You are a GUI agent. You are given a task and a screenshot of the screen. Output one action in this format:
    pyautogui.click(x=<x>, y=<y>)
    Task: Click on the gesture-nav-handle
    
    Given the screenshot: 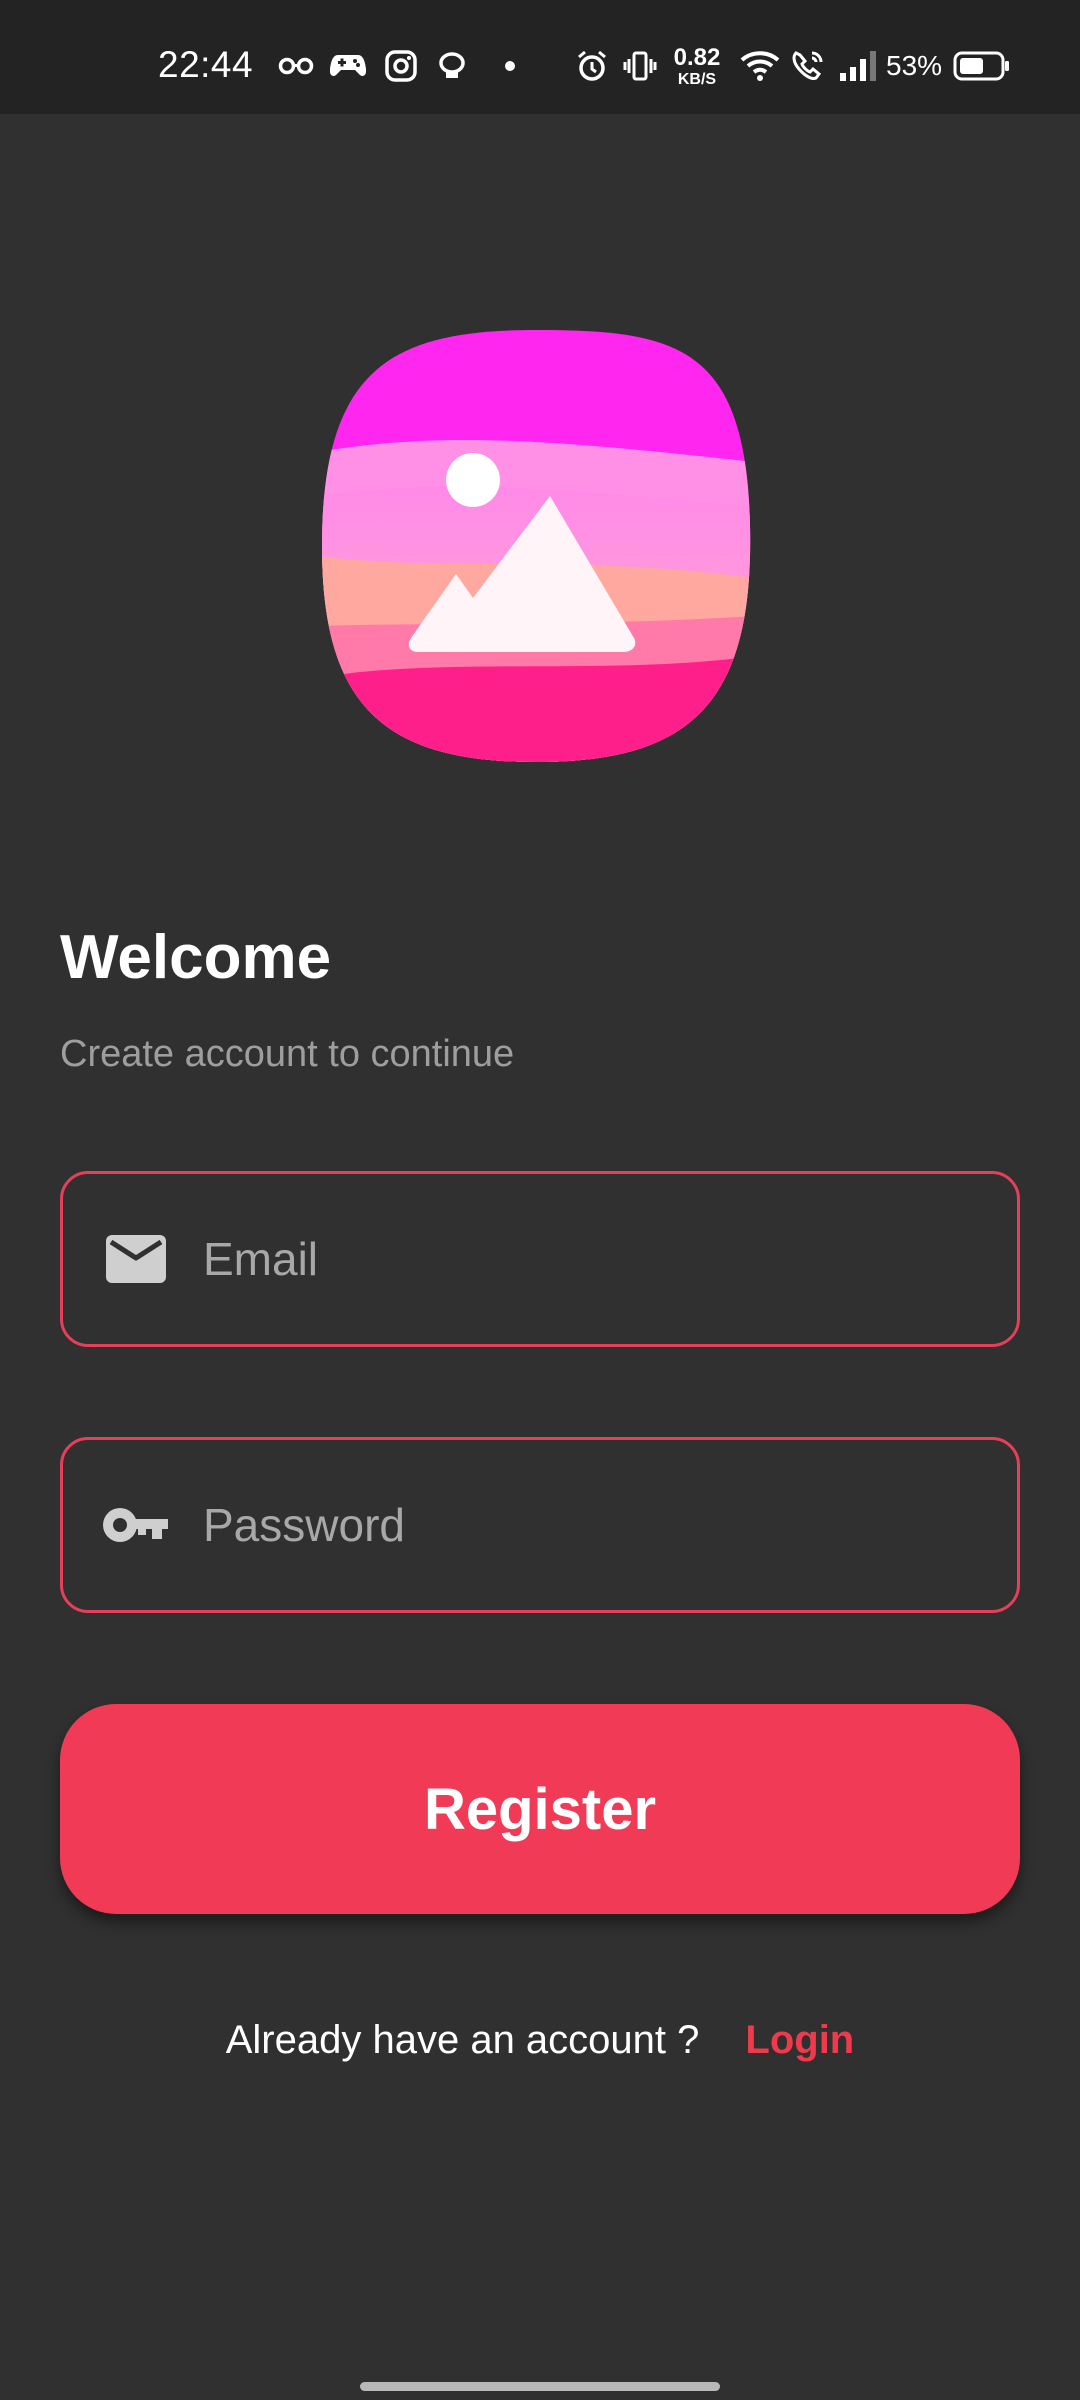 What is the action you would take?
    pyautogui.click(x=540, y=2386)
    